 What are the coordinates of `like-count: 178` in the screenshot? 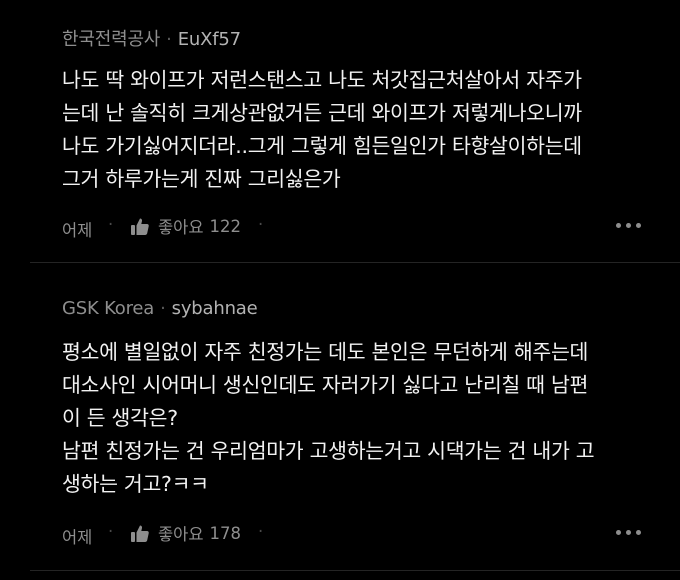 It's located at (225, 533).